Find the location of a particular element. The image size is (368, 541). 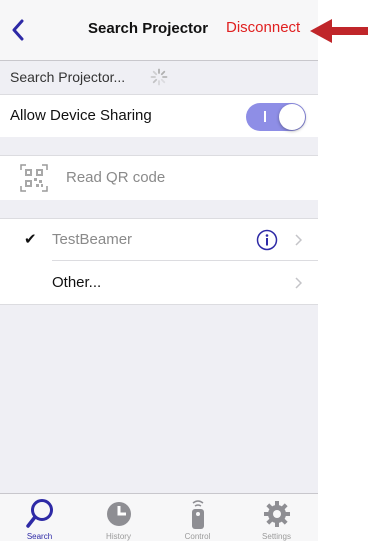

back-button is located at coordinates (18, 30).